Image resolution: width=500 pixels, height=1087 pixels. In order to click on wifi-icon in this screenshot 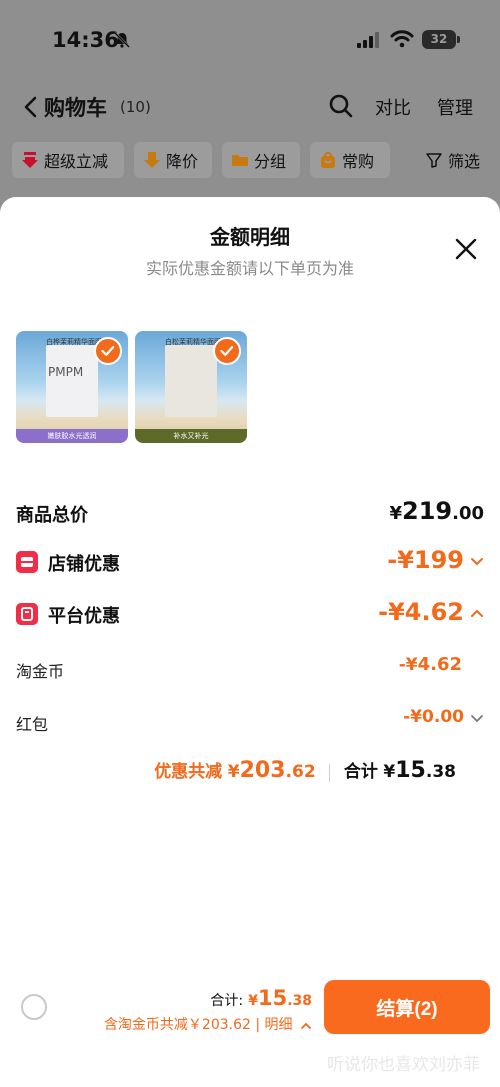, I will do `click(402, 39)`.